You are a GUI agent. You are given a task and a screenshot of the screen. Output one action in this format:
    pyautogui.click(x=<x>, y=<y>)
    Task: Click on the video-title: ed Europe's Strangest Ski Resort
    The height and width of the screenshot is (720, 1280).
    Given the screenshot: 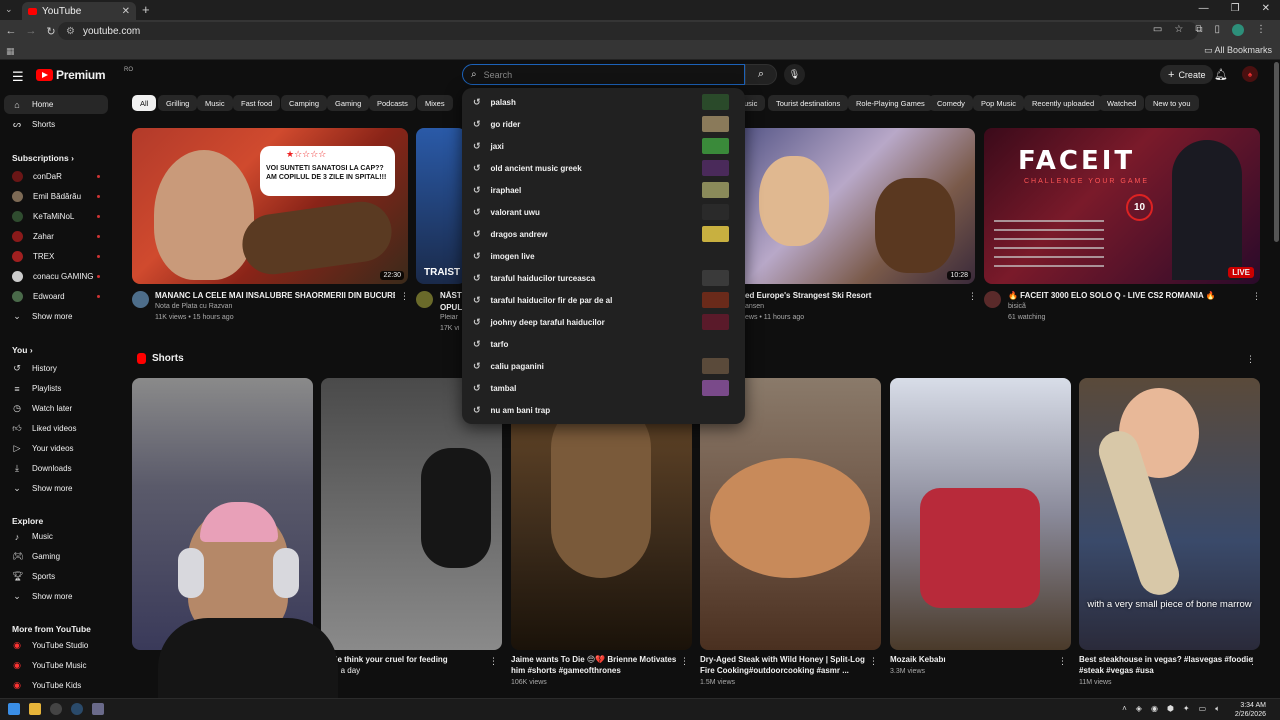 What is the action you would take?
    pyautogui.click(x=855, y=295)
    